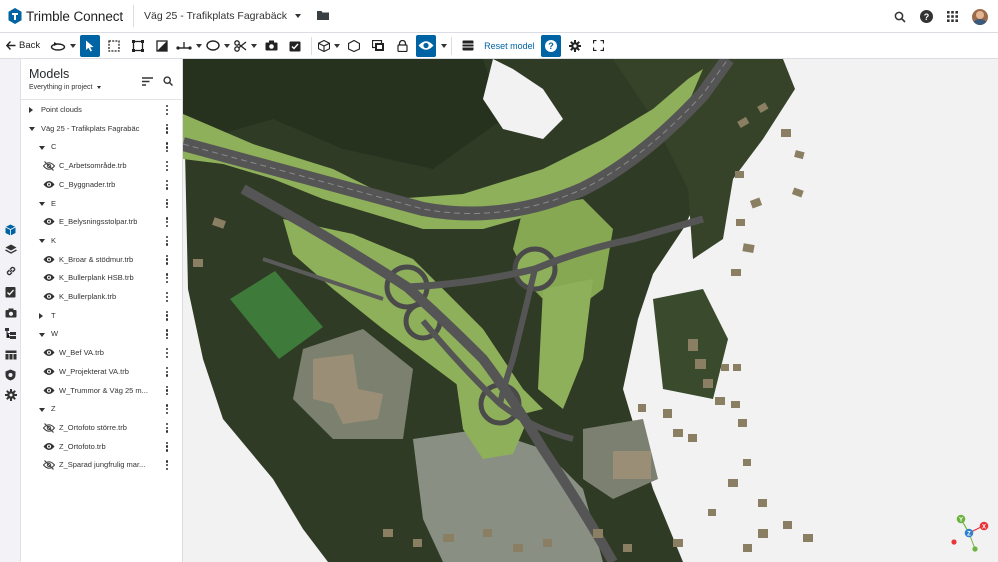 The width and height of the screenshot is (998, 562). I want to click on tree-folder-row: K, so click(102, 241).